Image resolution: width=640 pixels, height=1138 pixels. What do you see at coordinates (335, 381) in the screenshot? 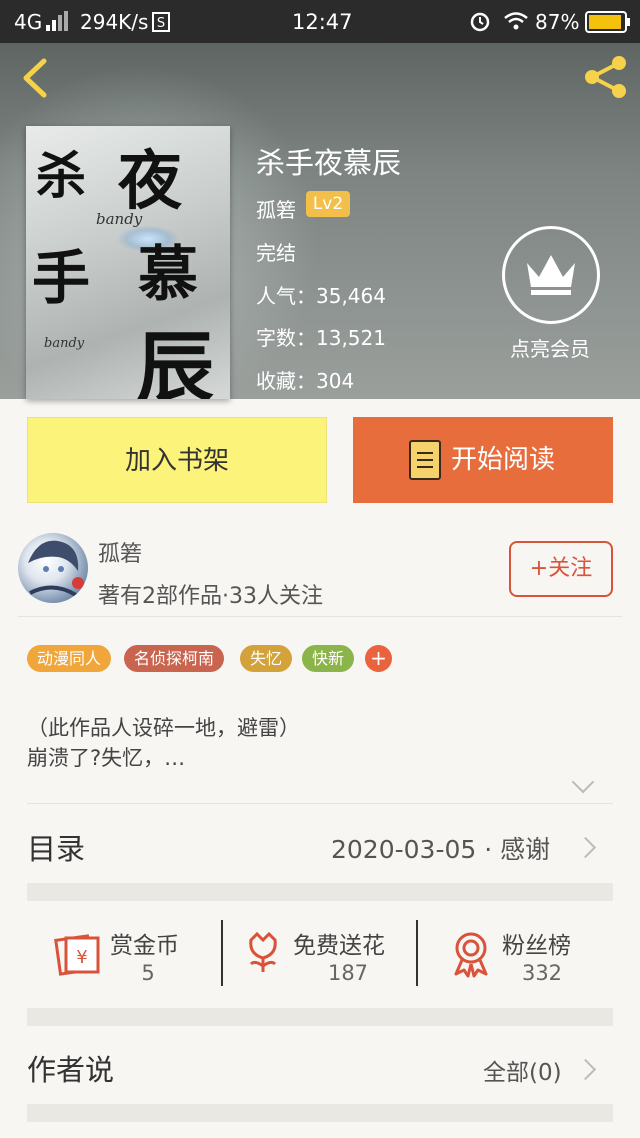
I see `favorites-value: 304` at bounding box center [335, 381].